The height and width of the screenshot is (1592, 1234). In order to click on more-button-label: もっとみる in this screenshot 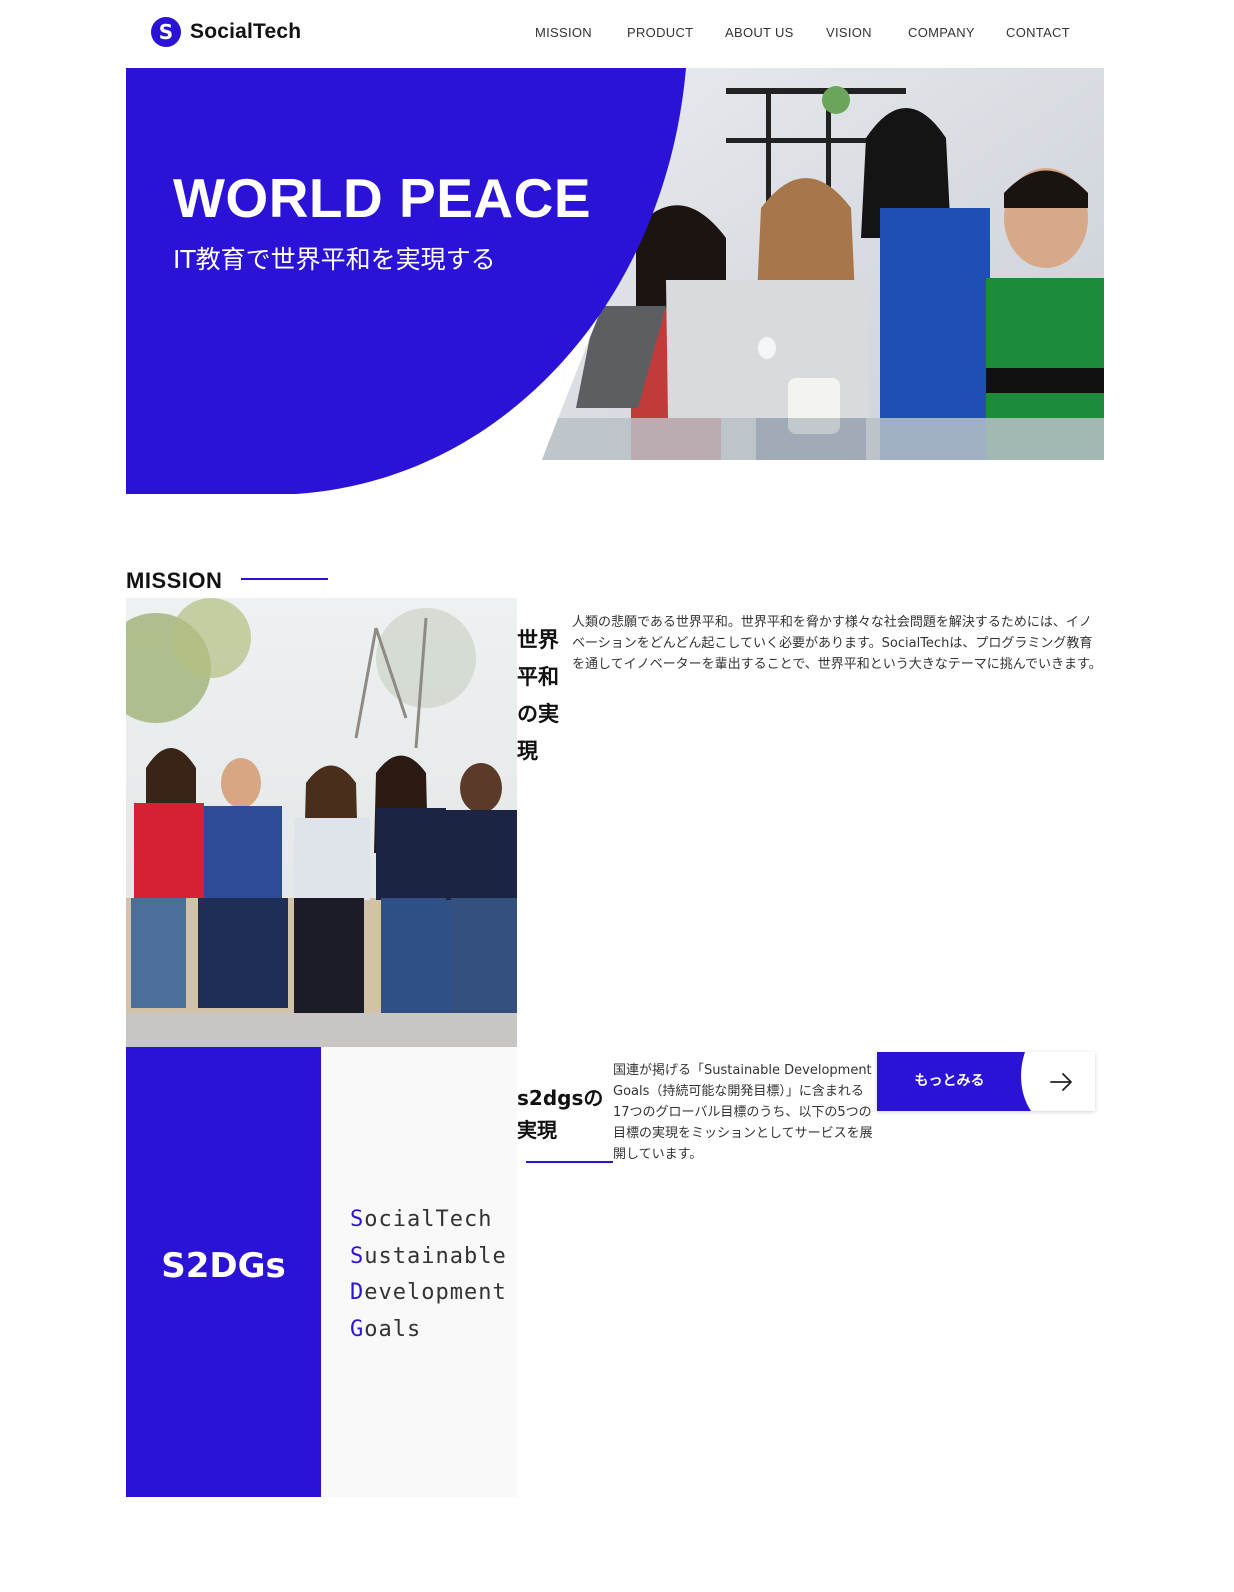, I will do `click(949, 1081)`.